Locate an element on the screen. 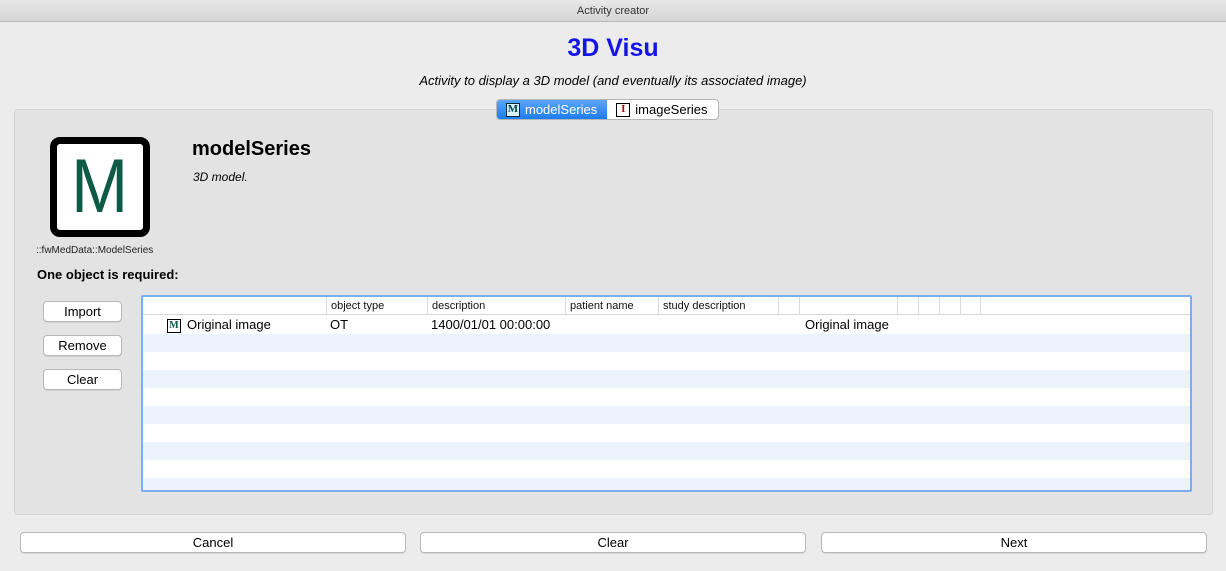  model-series-large-icon: M is located at coordinates (100, 187).